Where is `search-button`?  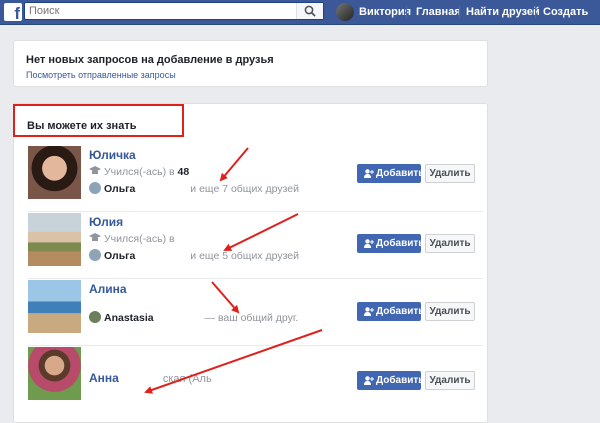
search-button is located at coordinates (309, 11).